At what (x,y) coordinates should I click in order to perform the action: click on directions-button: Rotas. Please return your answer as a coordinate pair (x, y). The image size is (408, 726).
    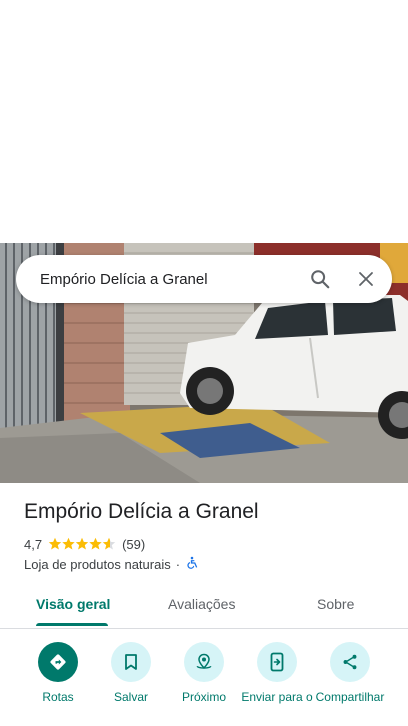
    Looking at the image, I should click on (58, 672).